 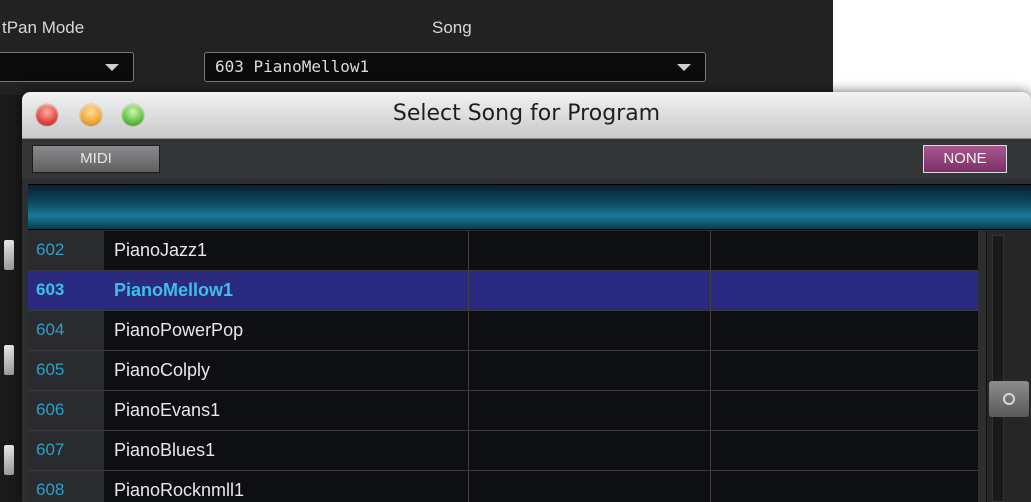 I want to click on pan-mode-select, so click(x=67, y=67).